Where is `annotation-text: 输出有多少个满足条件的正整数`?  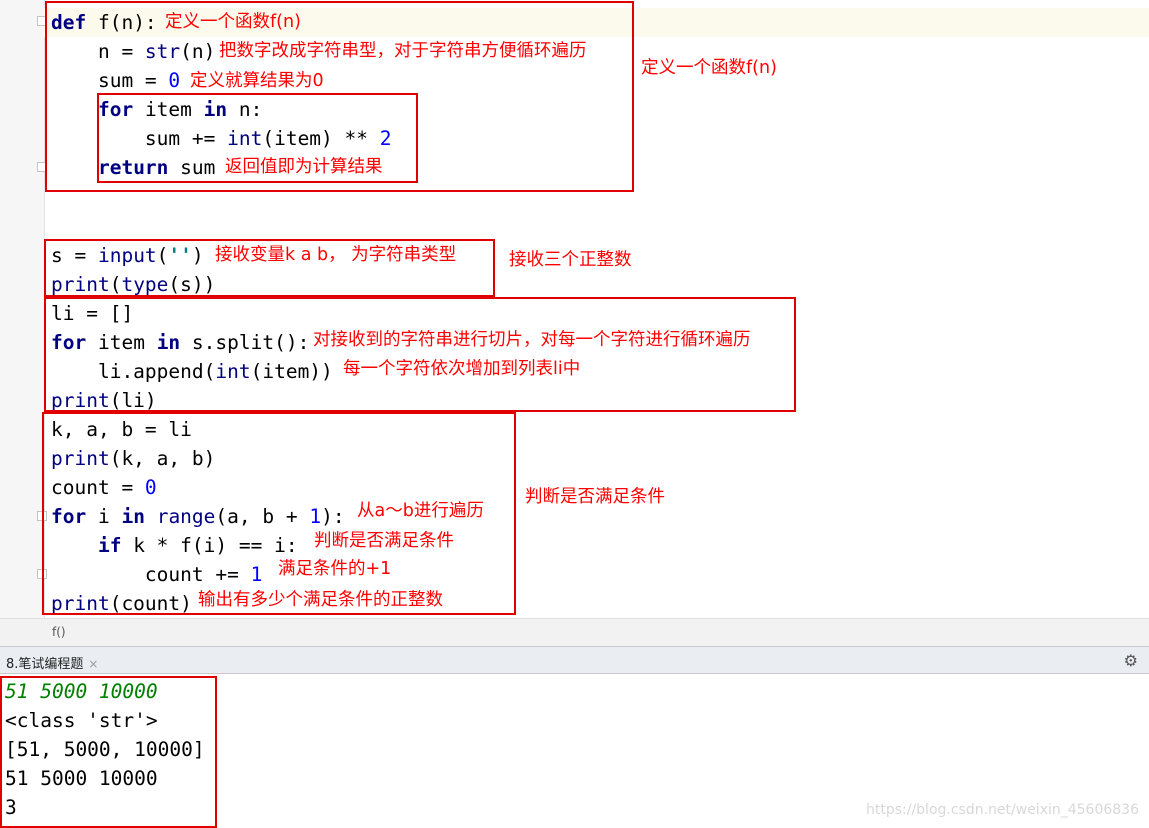 annotation-text: 输出有多少个满足条件的正整数 is located at coordinates (320, 600).